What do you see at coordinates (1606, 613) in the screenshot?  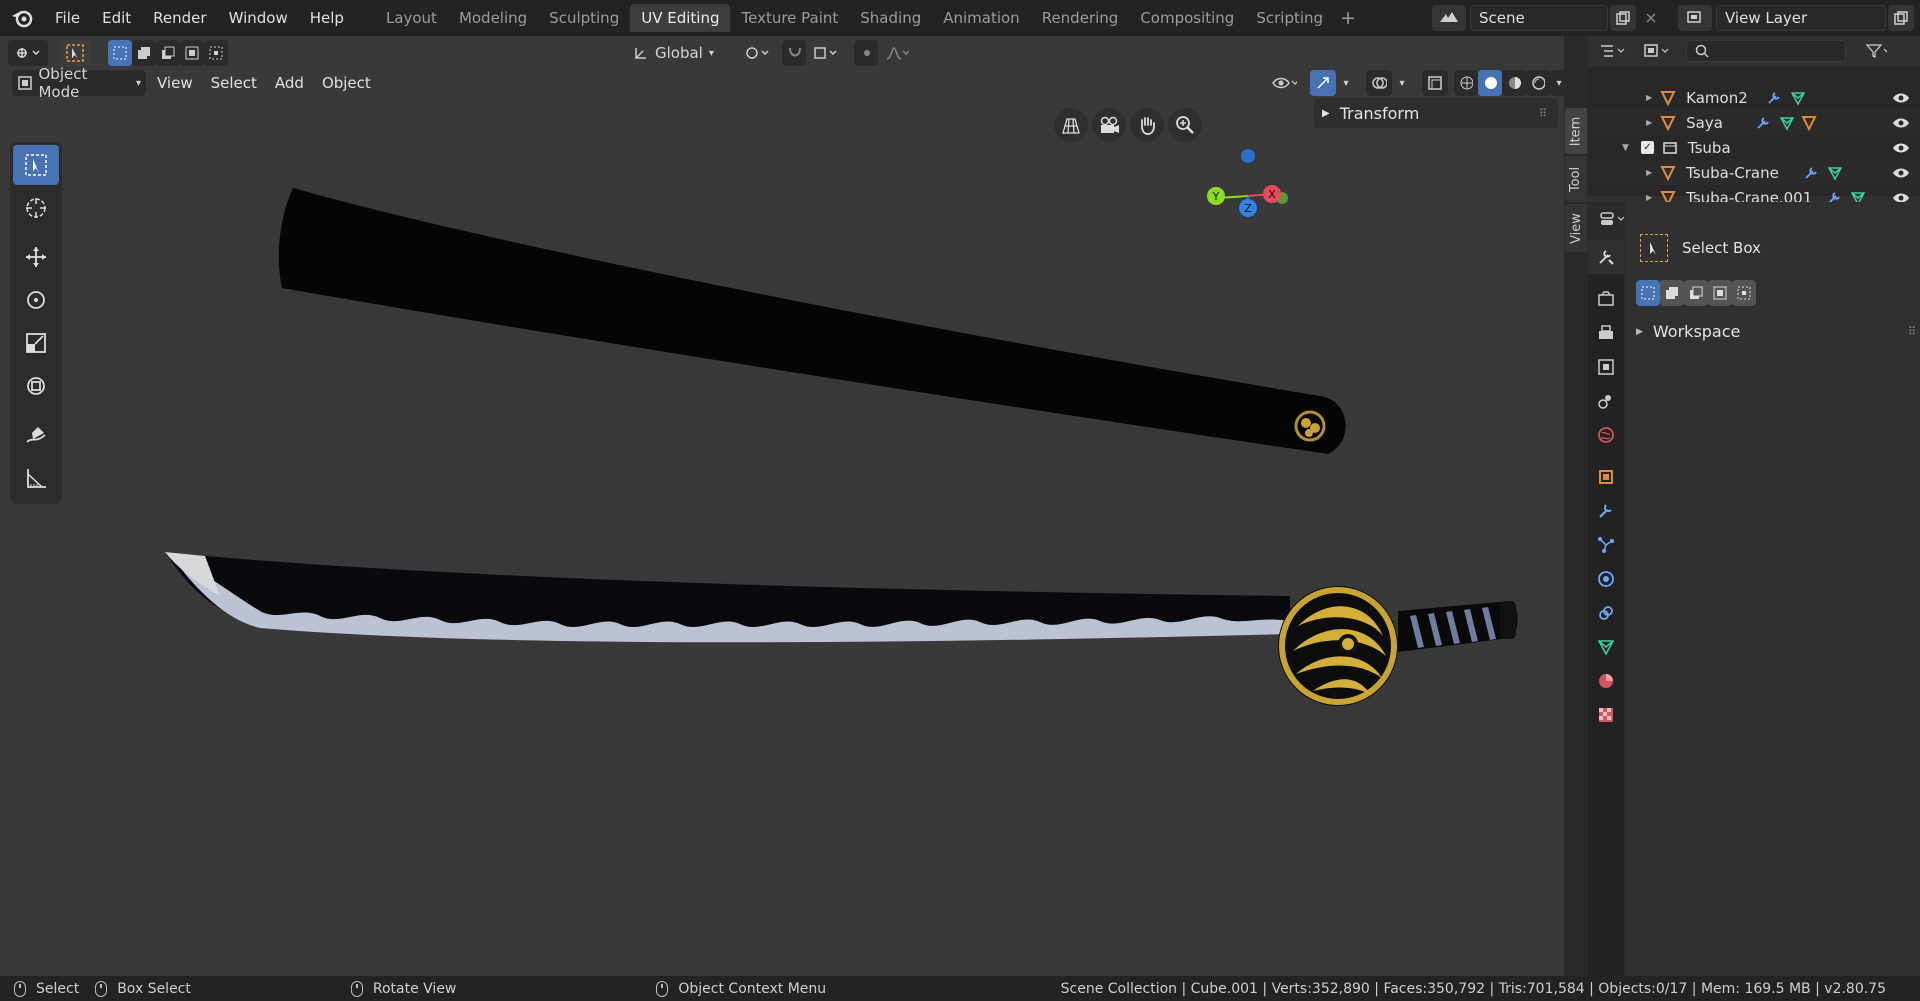 I see `constraints-tab-icon` at bounding box center [1606, 613].